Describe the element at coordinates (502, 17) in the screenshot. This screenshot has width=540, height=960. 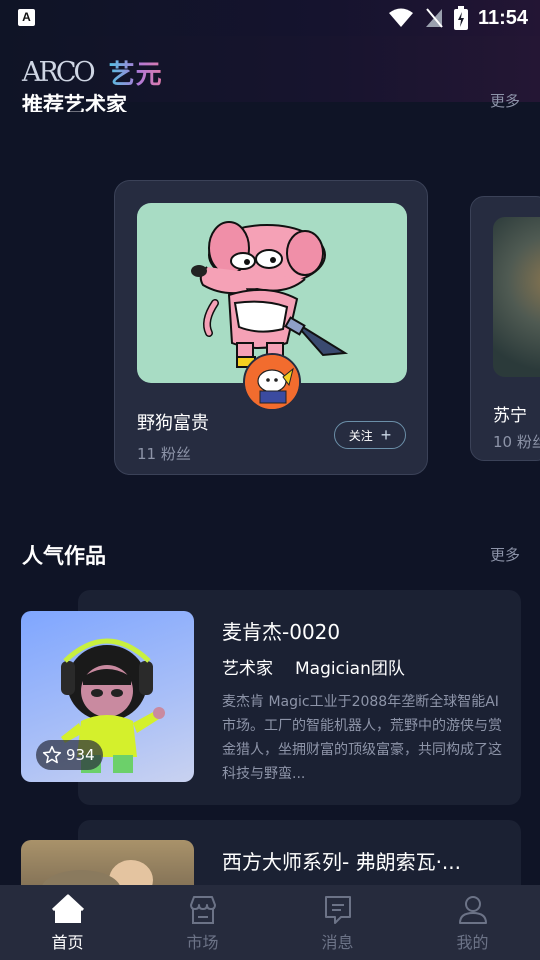
I see `status-time: 11:54` at that location.